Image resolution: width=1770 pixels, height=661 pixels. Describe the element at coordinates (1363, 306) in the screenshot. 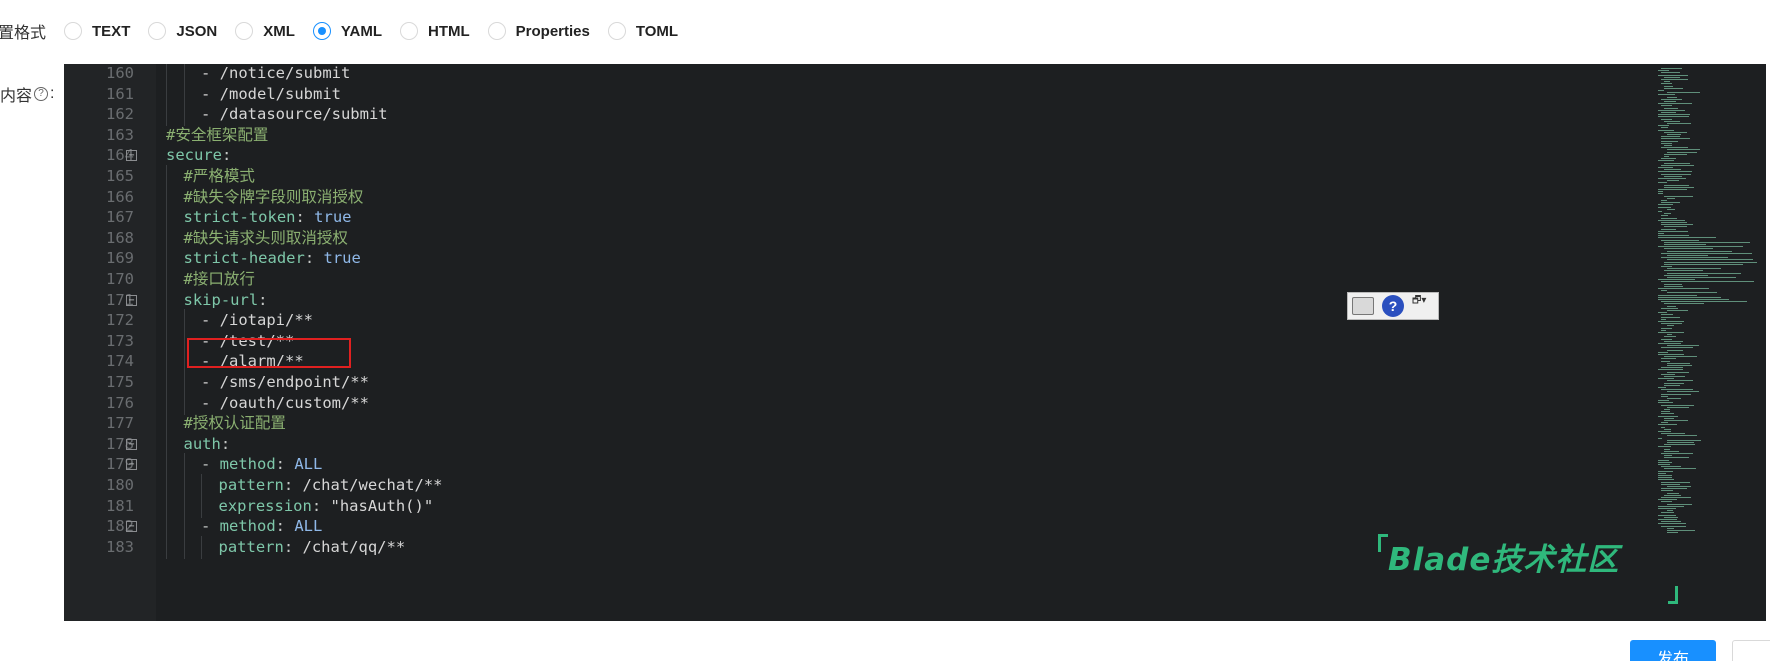

I see `keyboard-icon` at that location.